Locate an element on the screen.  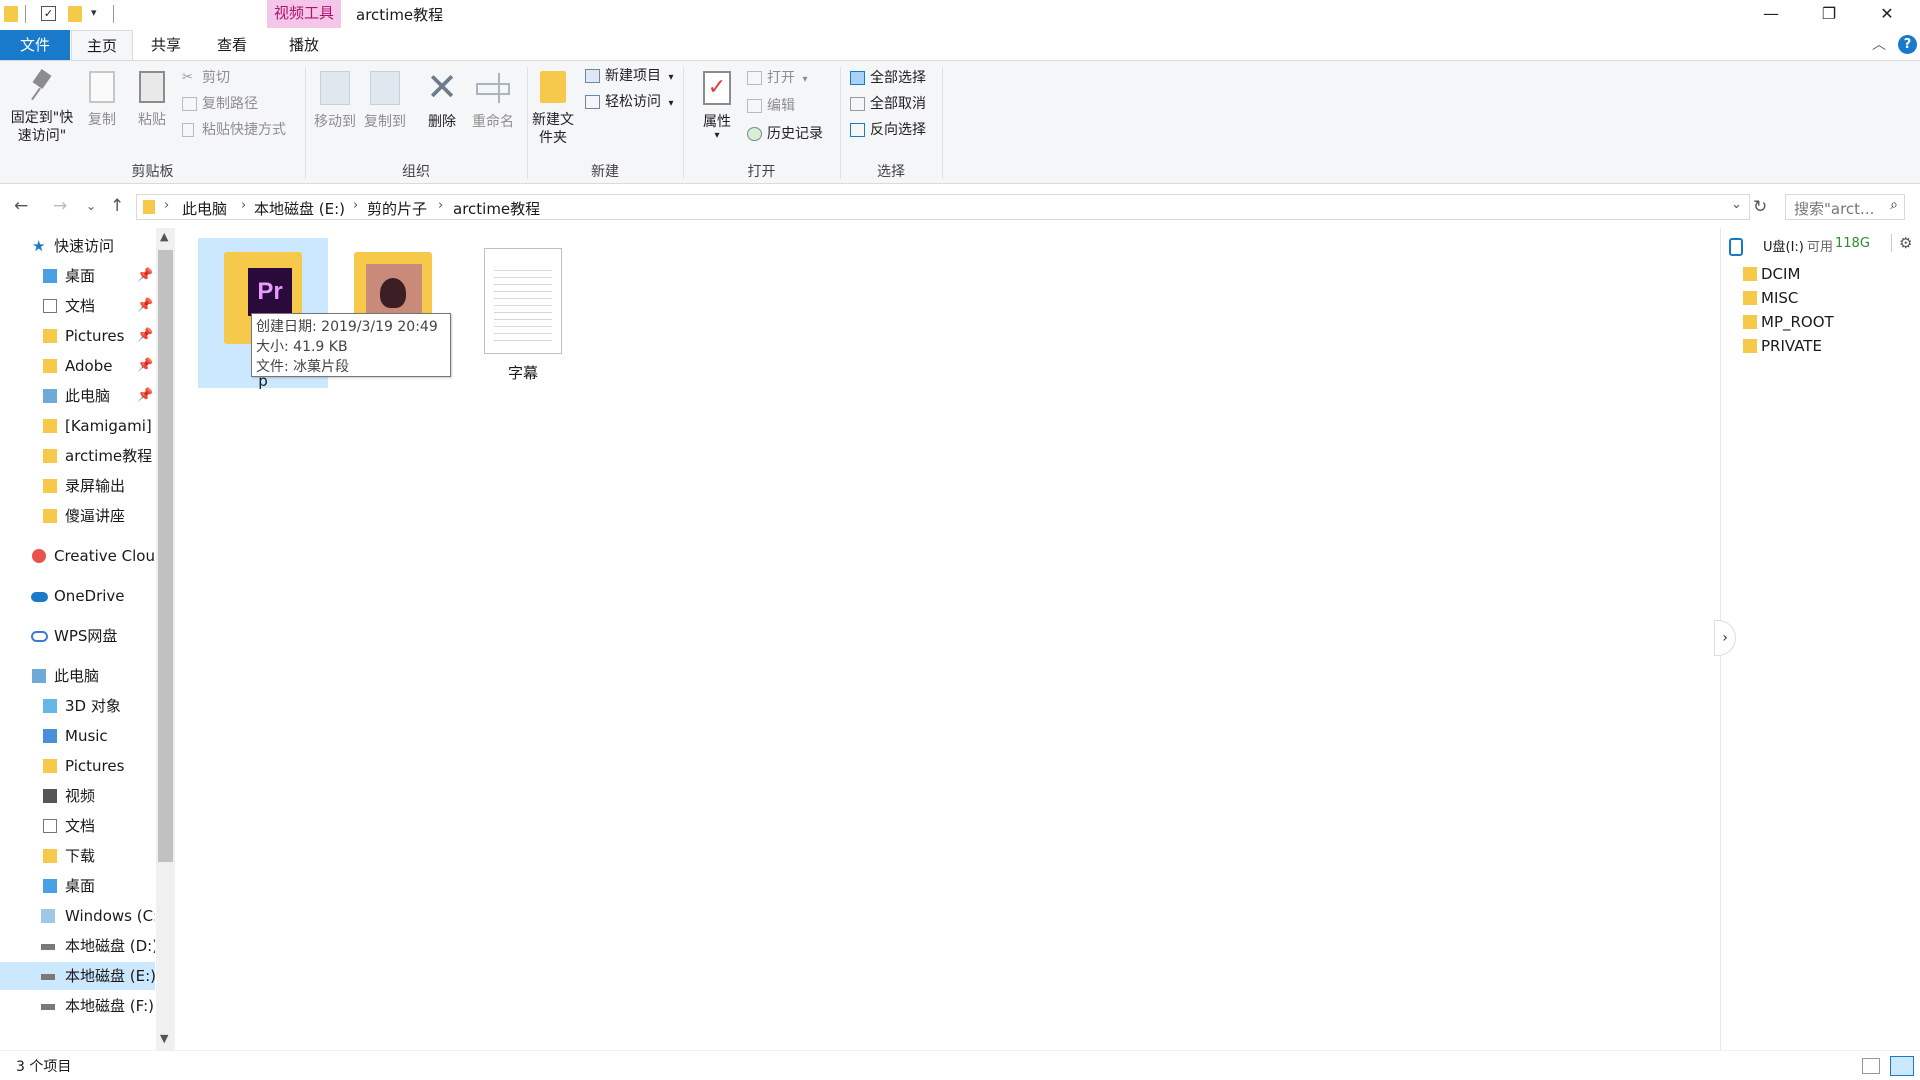
up-arrow-icon: ↑ is located at coordinates (117, 206).